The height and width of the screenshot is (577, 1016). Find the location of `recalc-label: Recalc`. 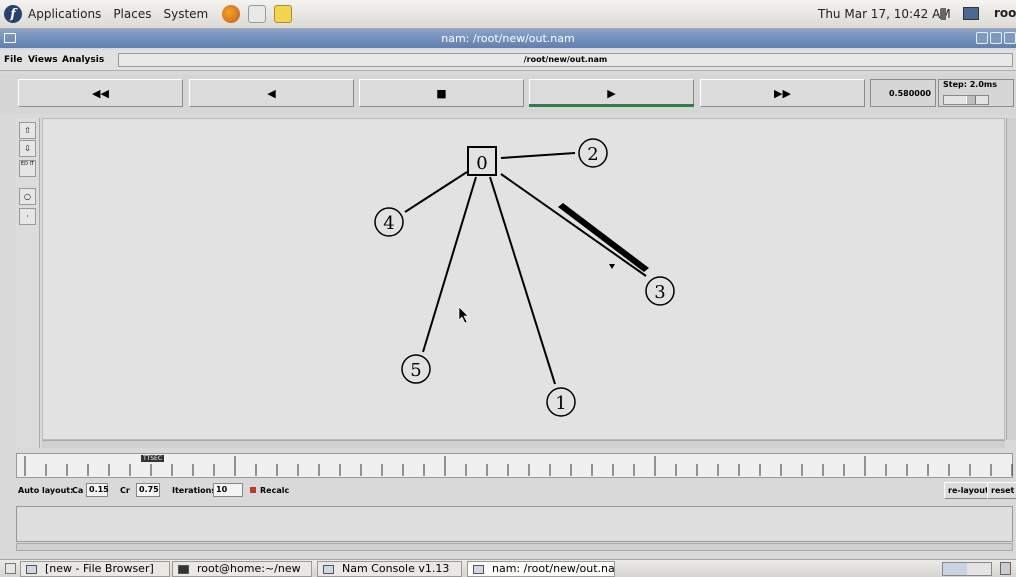

recalc-label: Recalc is located at coordinates (275, 490).